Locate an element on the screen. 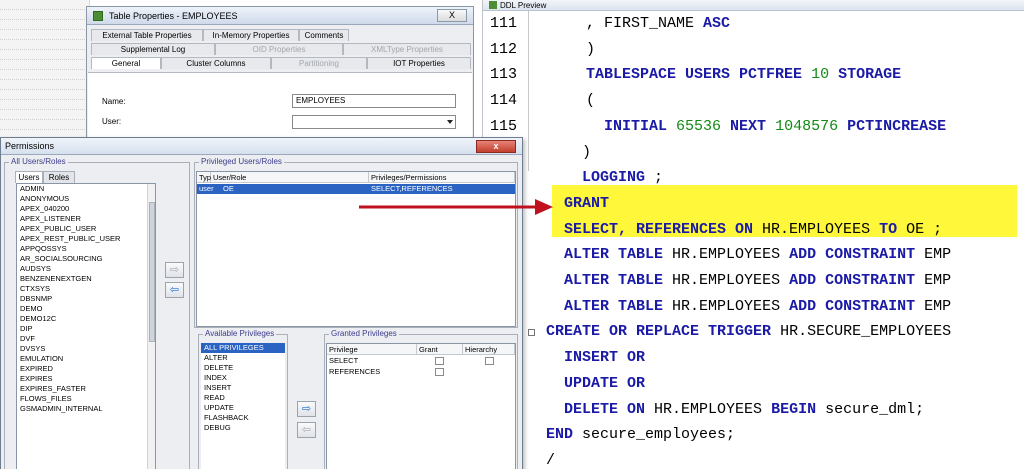 This screenshot has height=469, width=1024. col-privileges: Privileges/Permissions is located at coordinates (442, 177).